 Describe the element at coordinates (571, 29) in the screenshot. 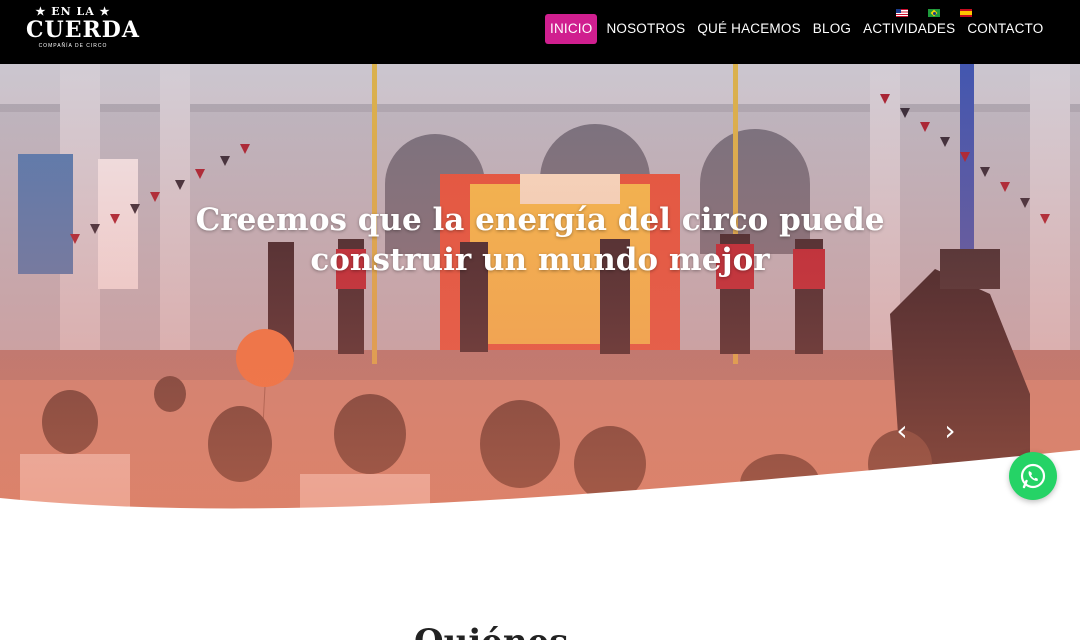

I see `nav-item-inicio: INICIO` at that location.